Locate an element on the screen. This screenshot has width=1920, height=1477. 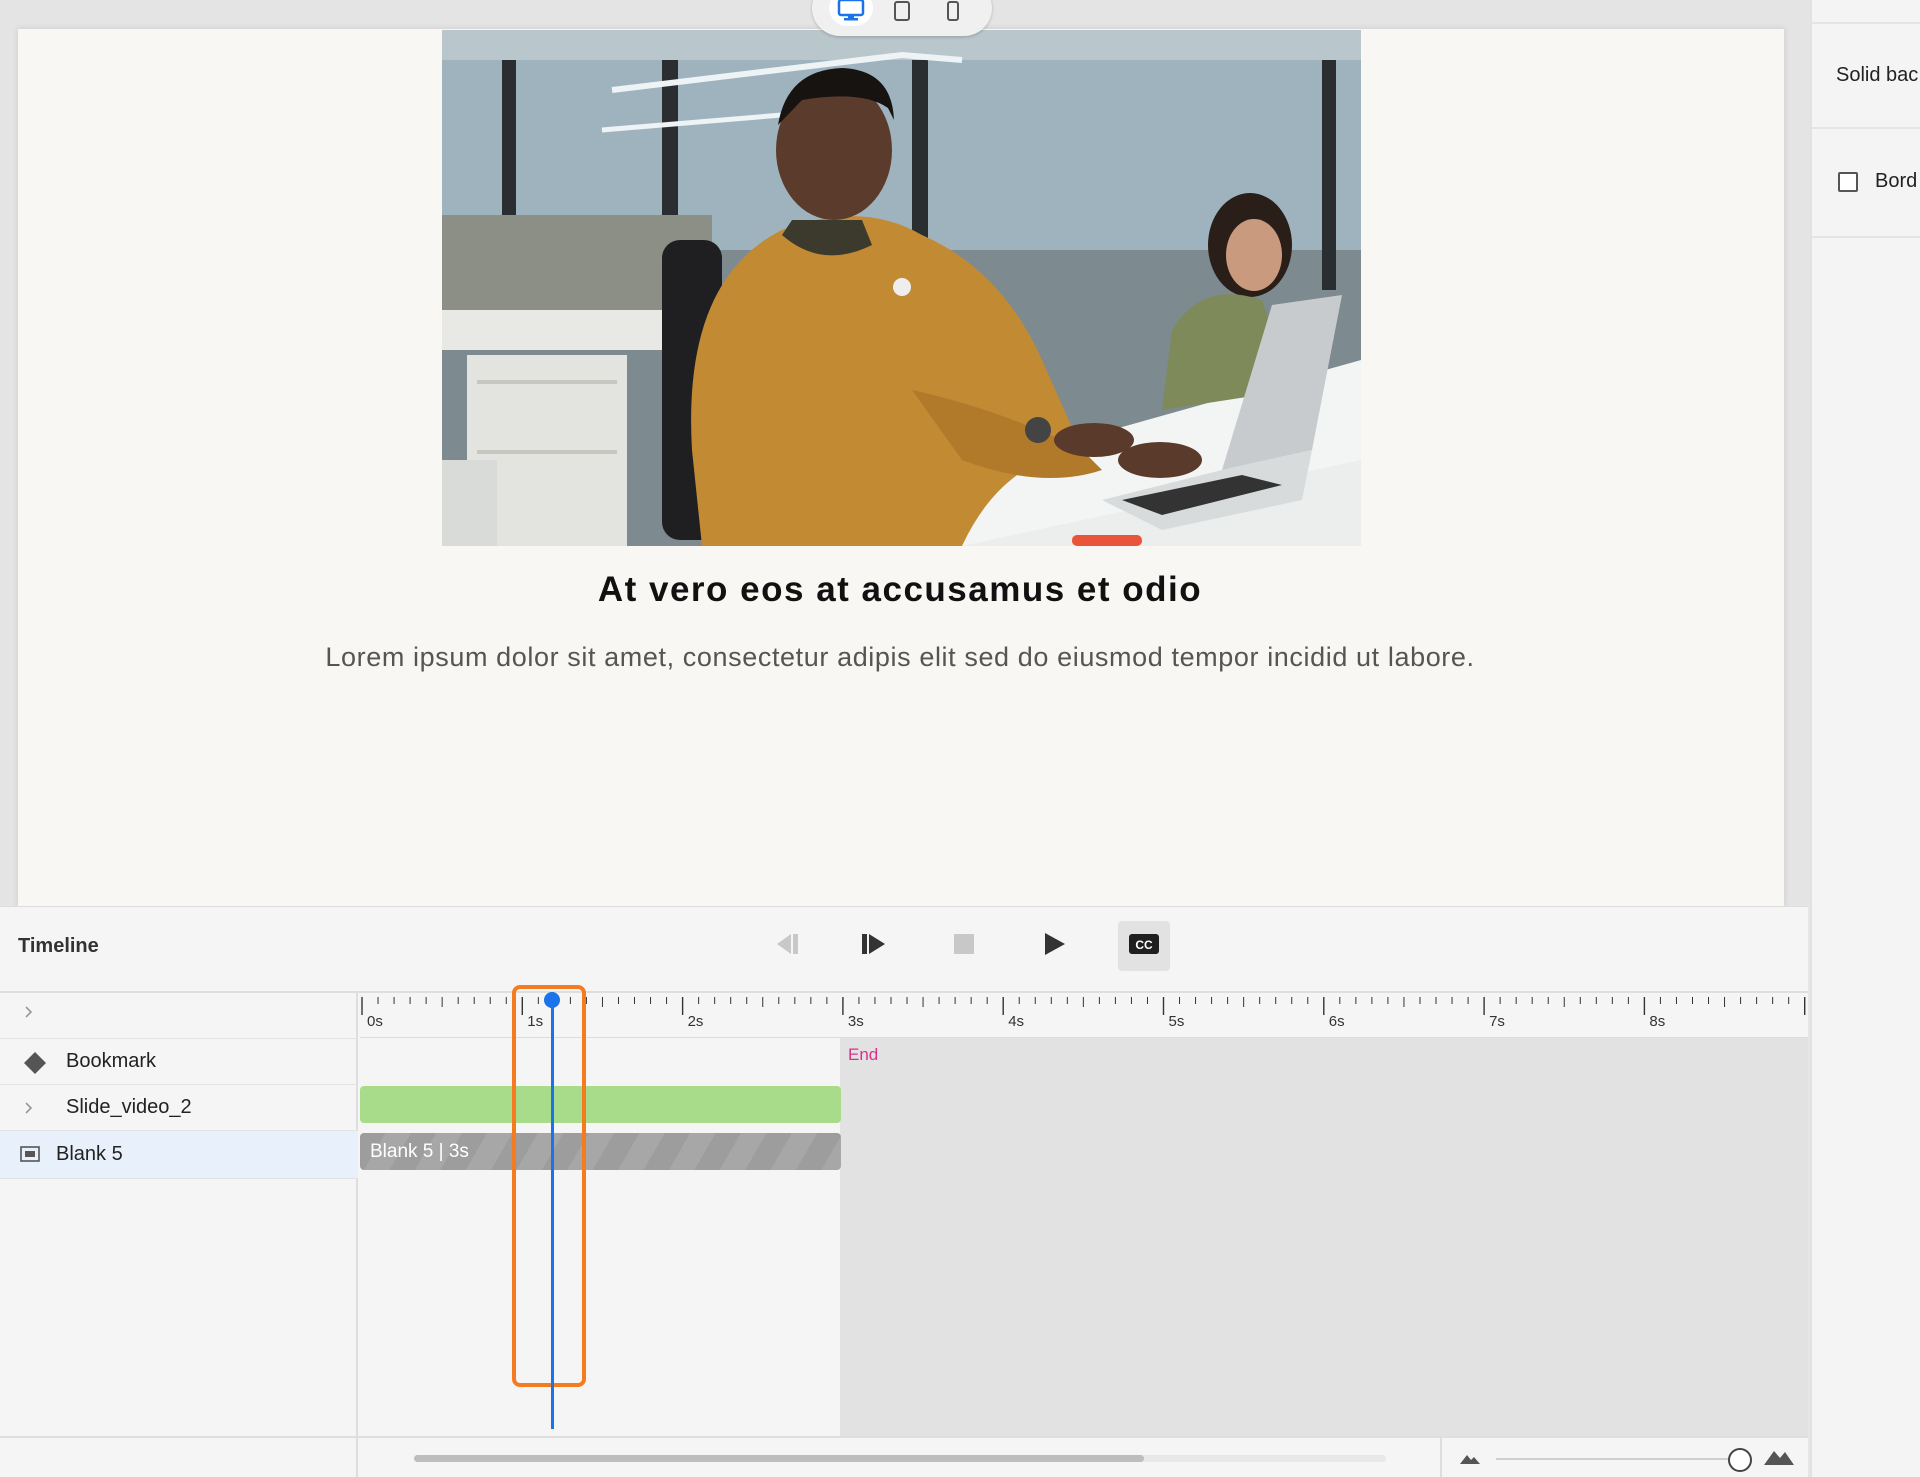
zoom-out-icon is located at coordinates (1470, 1460).